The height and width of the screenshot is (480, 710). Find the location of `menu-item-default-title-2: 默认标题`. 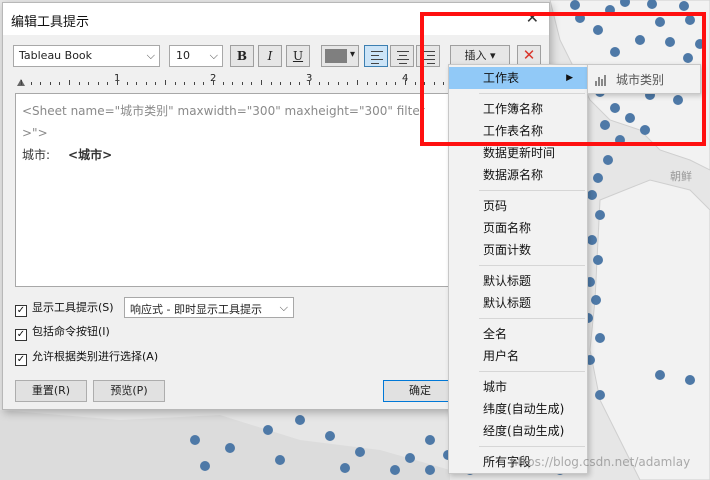

menu-item-default-title-2: 默认标题 is located at coordinates (518, 303).